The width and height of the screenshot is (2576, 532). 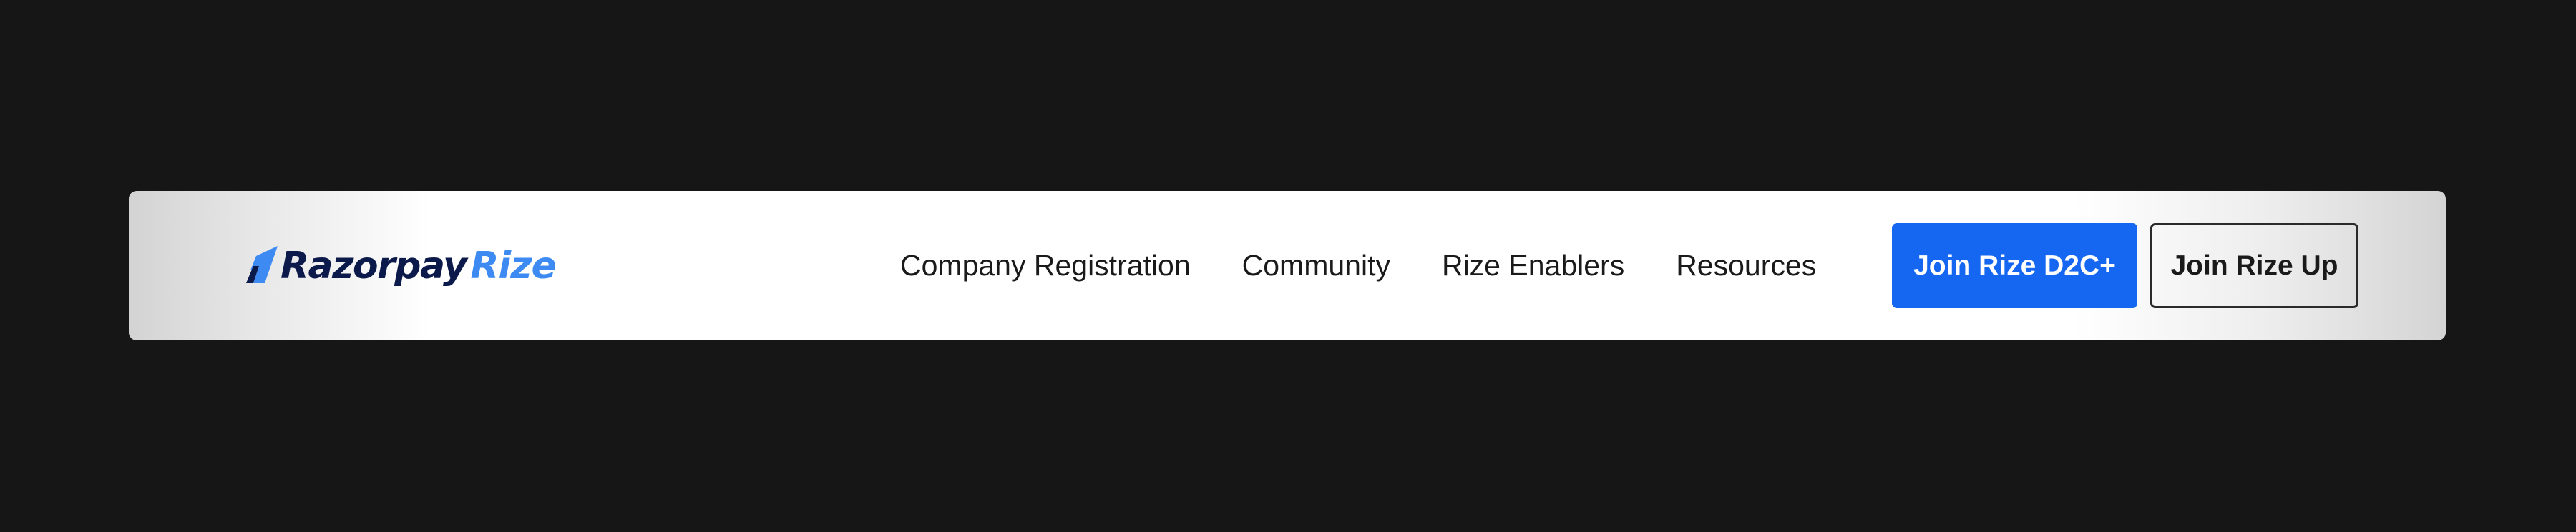 What do you see at coordinates (1746, 265) in the screenshot?
I see `nav-resources: Resources` at bounding box center [1746, 265].